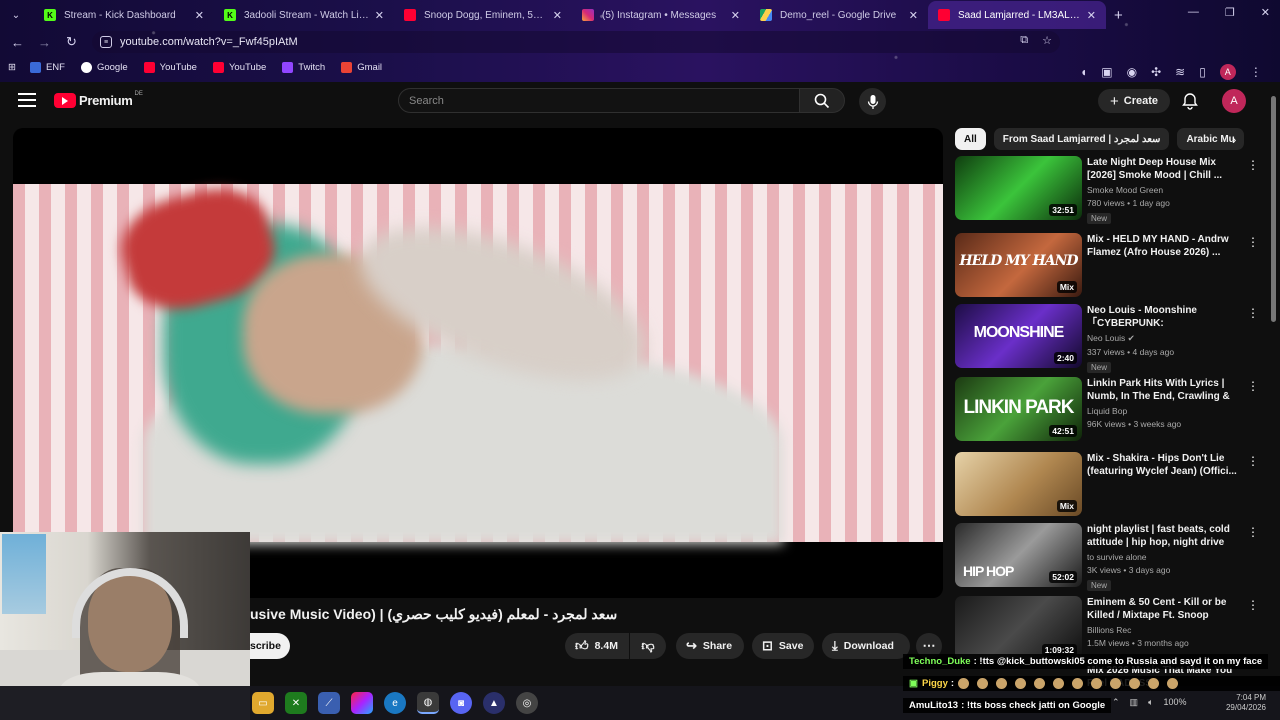 The width and height of the screenshot is (1280, 720). What do you see at coordinates (1234, 101) in the screenshot?
I see `account-avatar: A` at bounding box center [1234, 101].